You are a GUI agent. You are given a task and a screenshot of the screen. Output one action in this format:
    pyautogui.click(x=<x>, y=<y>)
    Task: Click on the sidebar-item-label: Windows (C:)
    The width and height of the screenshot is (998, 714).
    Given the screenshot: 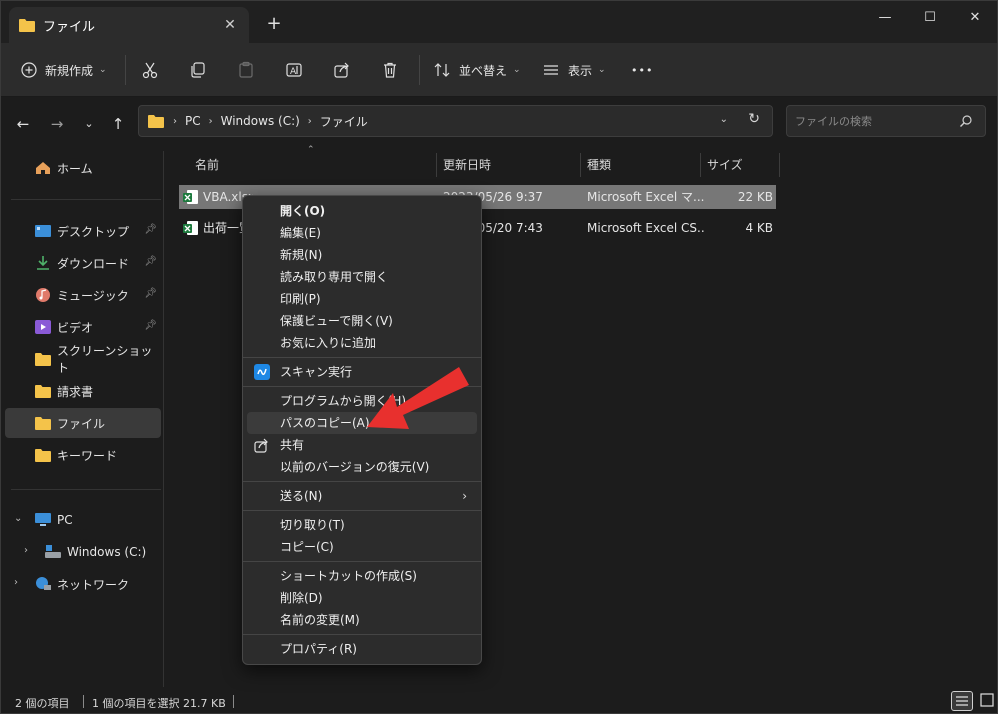 What is the action you would take?
    pyautogui.click(x=107, y=552)
    